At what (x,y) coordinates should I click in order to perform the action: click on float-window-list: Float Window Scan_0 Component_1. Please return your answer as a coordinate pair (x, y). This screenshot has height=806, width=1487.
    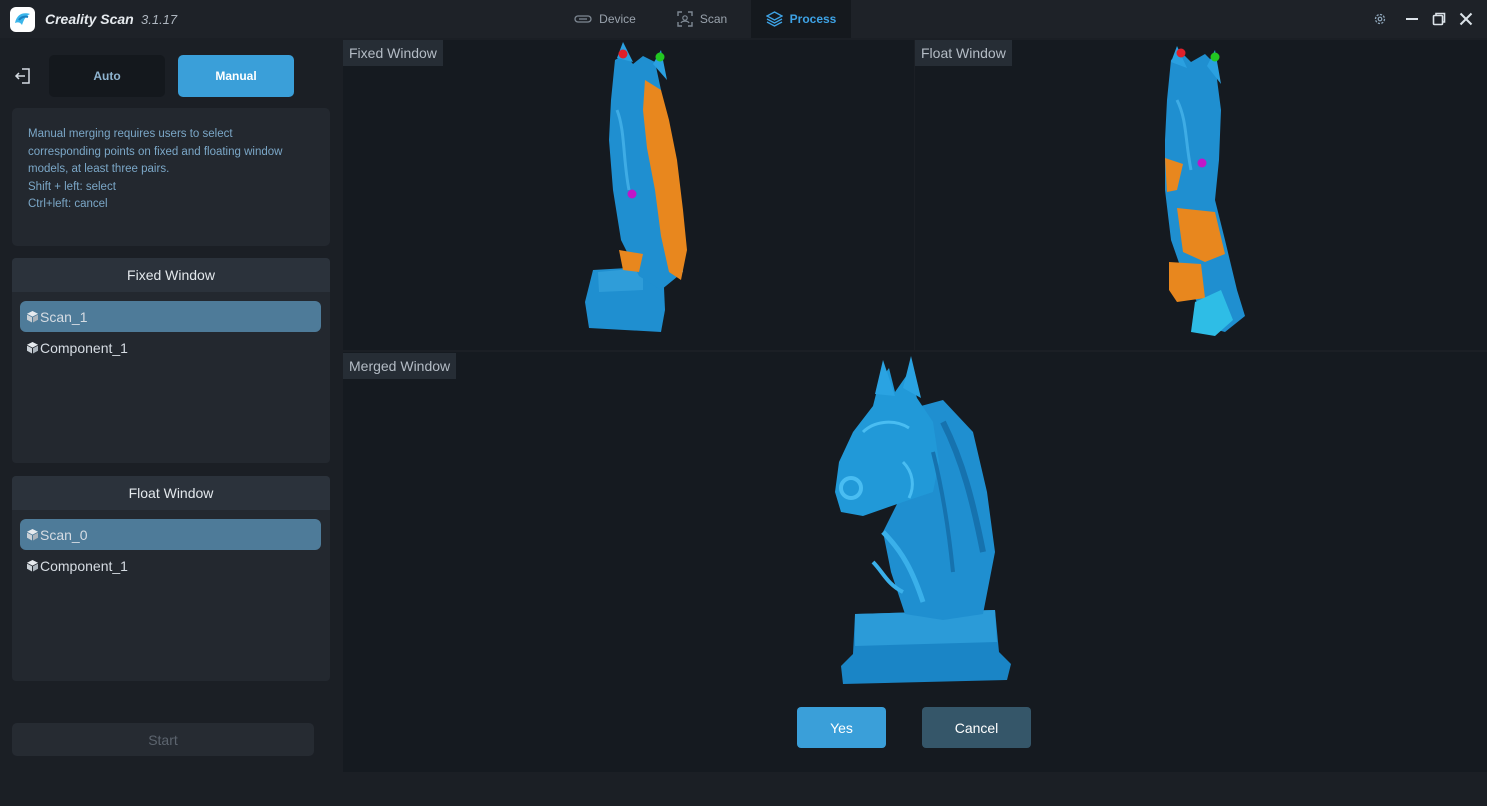
    Looking at the image, I should click on (171, 578).